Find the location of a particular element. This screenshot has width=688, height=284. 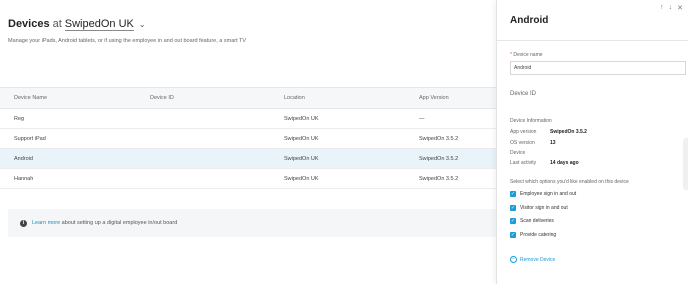

cell-device-name: Reg is located at coordinates (19, 118).